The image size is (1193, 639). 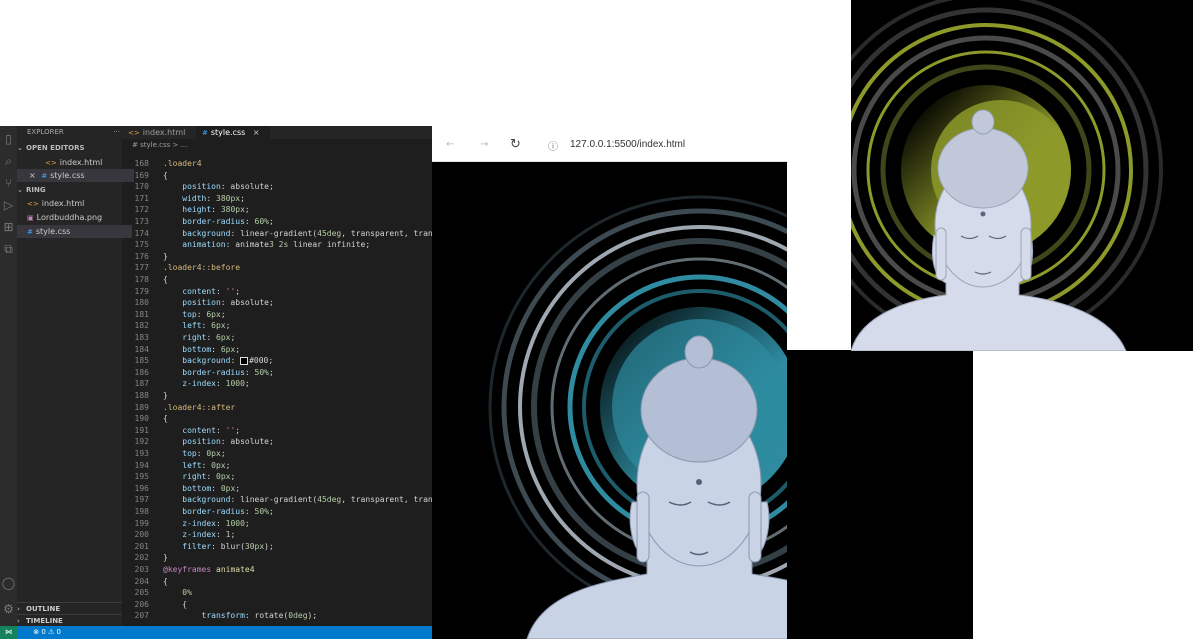 What do you see at coordinates (209, 570) in the screenshot?
I see `code-line: @keyframes animate4` at bounding box center [209, 570].